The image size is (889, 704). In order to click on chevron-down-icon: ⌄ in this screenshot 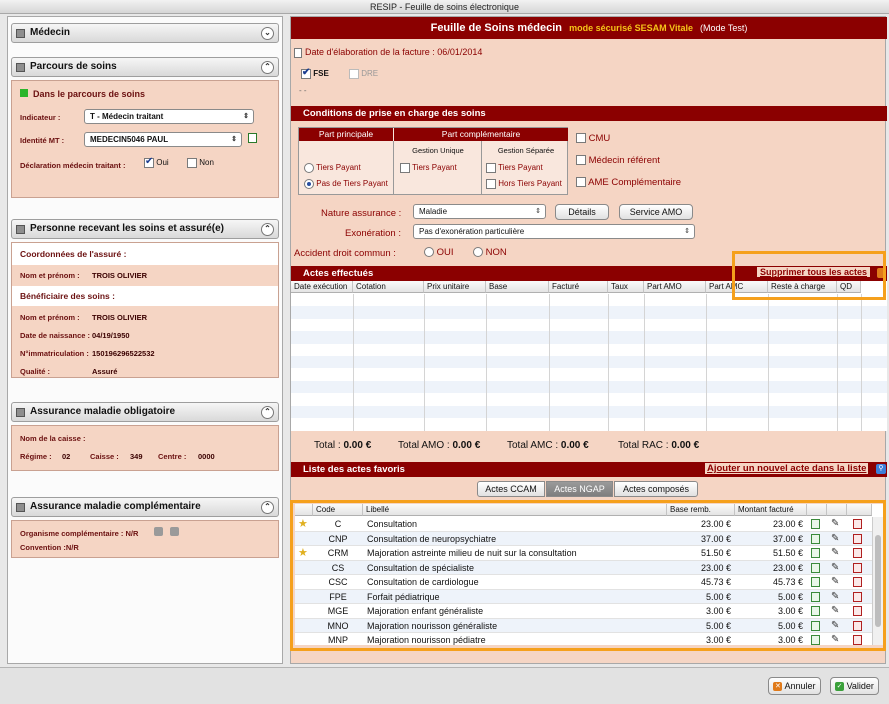, I will do `click(267, 33)`.